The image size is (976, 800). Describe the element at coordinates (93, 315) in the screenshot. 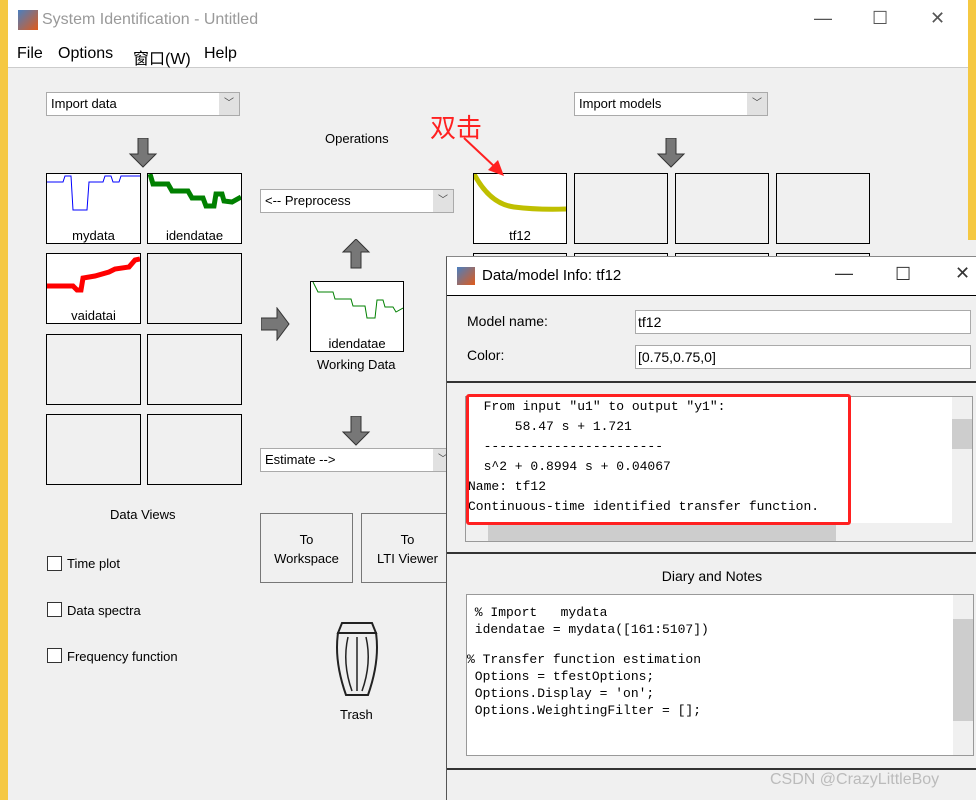

I see `data-box-label: vaidatai` at that location.